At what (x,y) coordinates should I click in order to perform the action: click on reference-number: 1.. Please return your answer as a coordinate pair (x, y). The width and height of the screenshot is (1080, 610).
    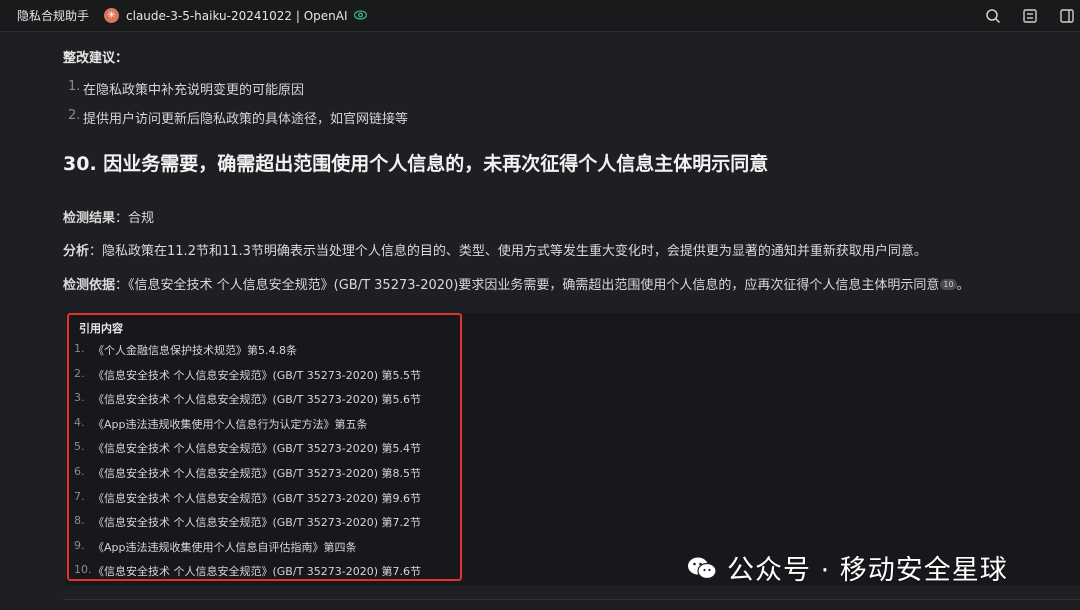
    Looking at the image, I should click on (79, 348).